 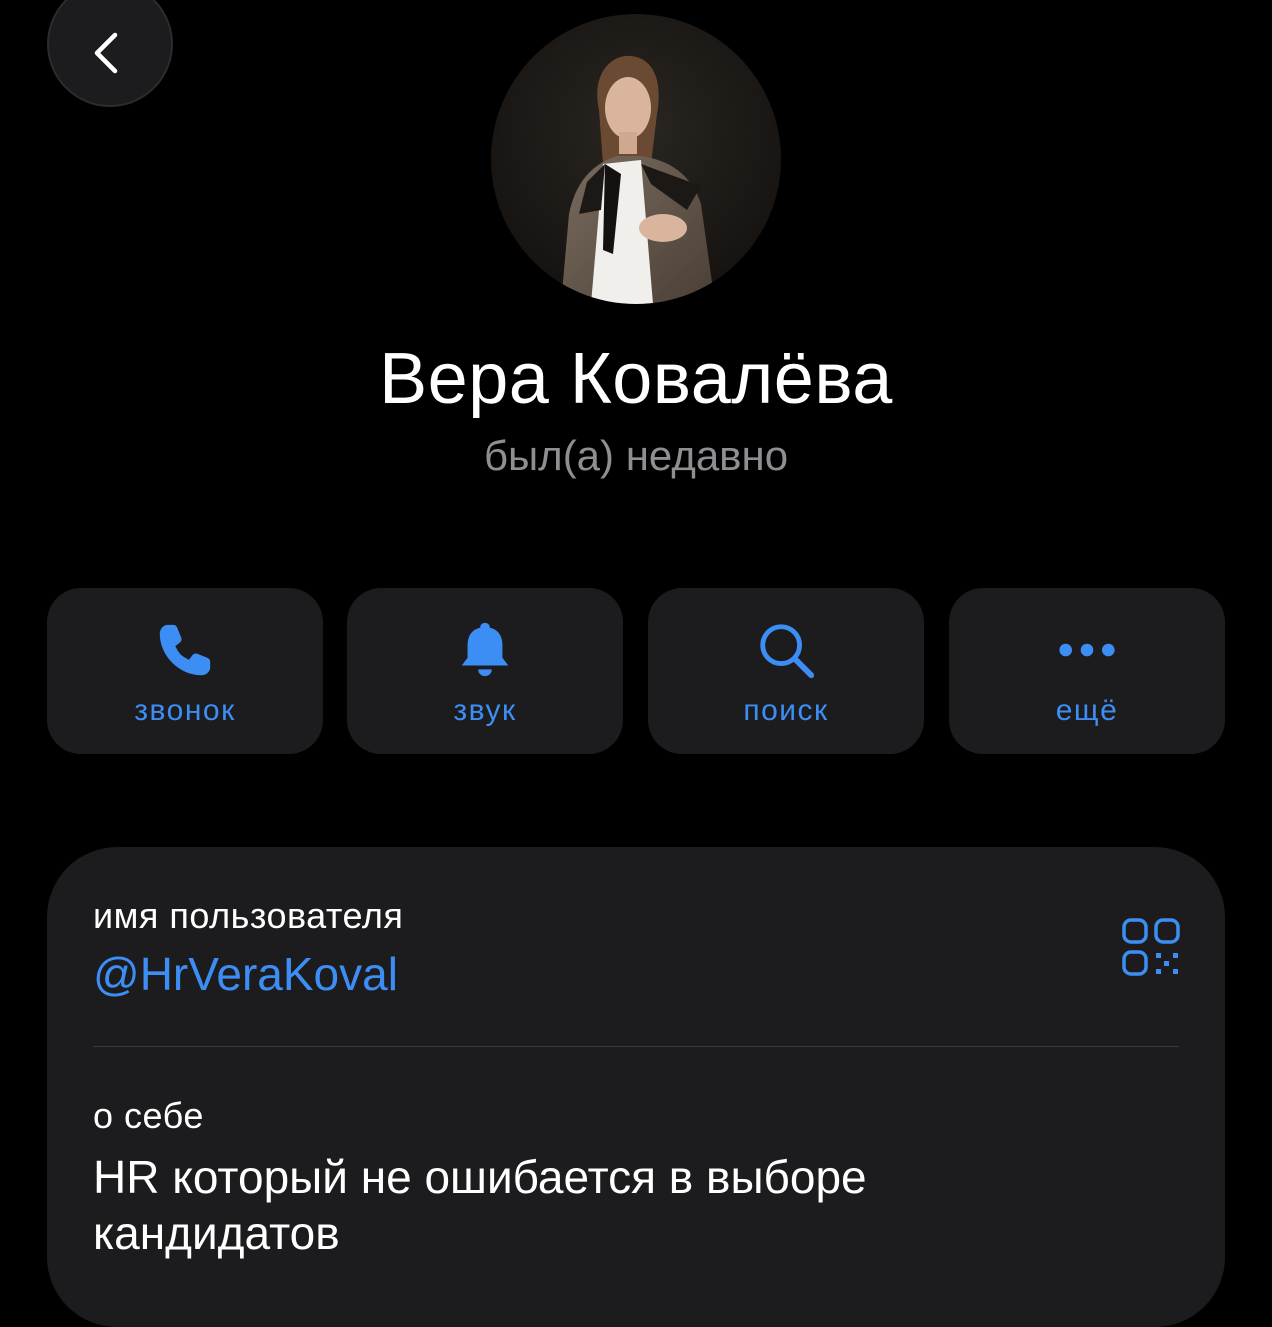 I want to click on call-button: звонок, so click(x=185, y=671).